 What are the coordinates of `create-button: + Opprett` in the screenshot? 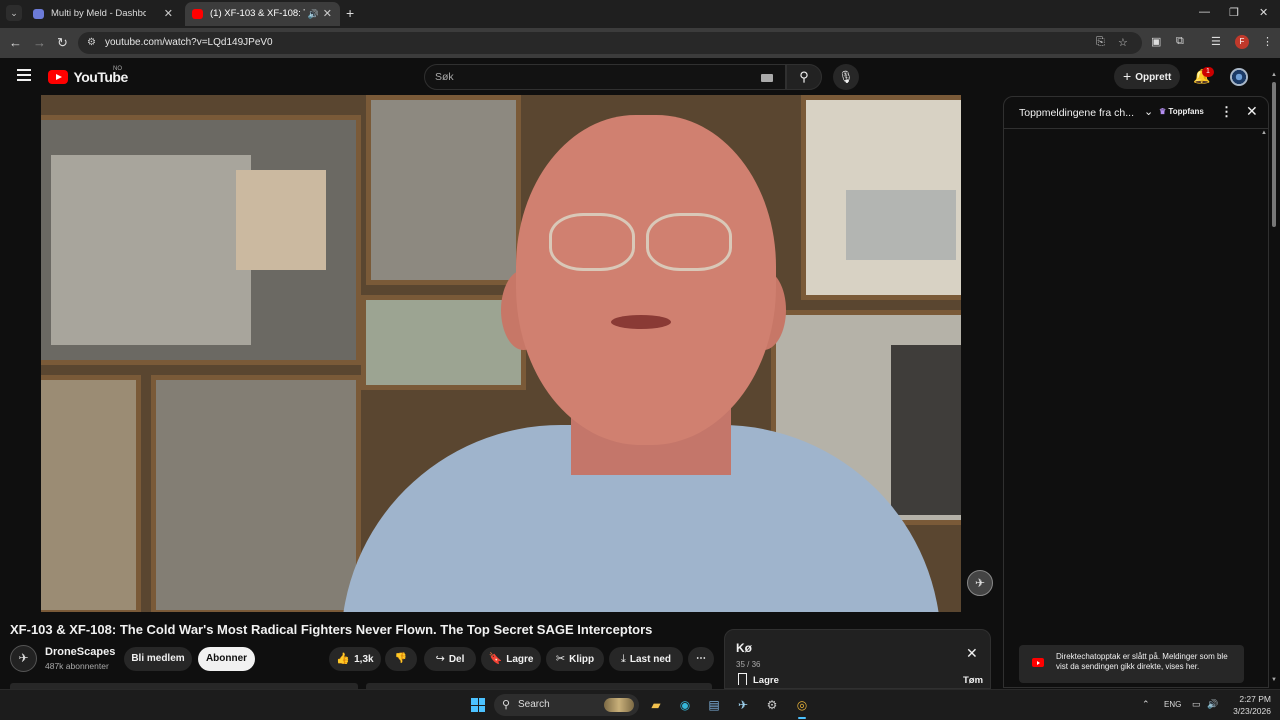 It's located at (1147, 76).